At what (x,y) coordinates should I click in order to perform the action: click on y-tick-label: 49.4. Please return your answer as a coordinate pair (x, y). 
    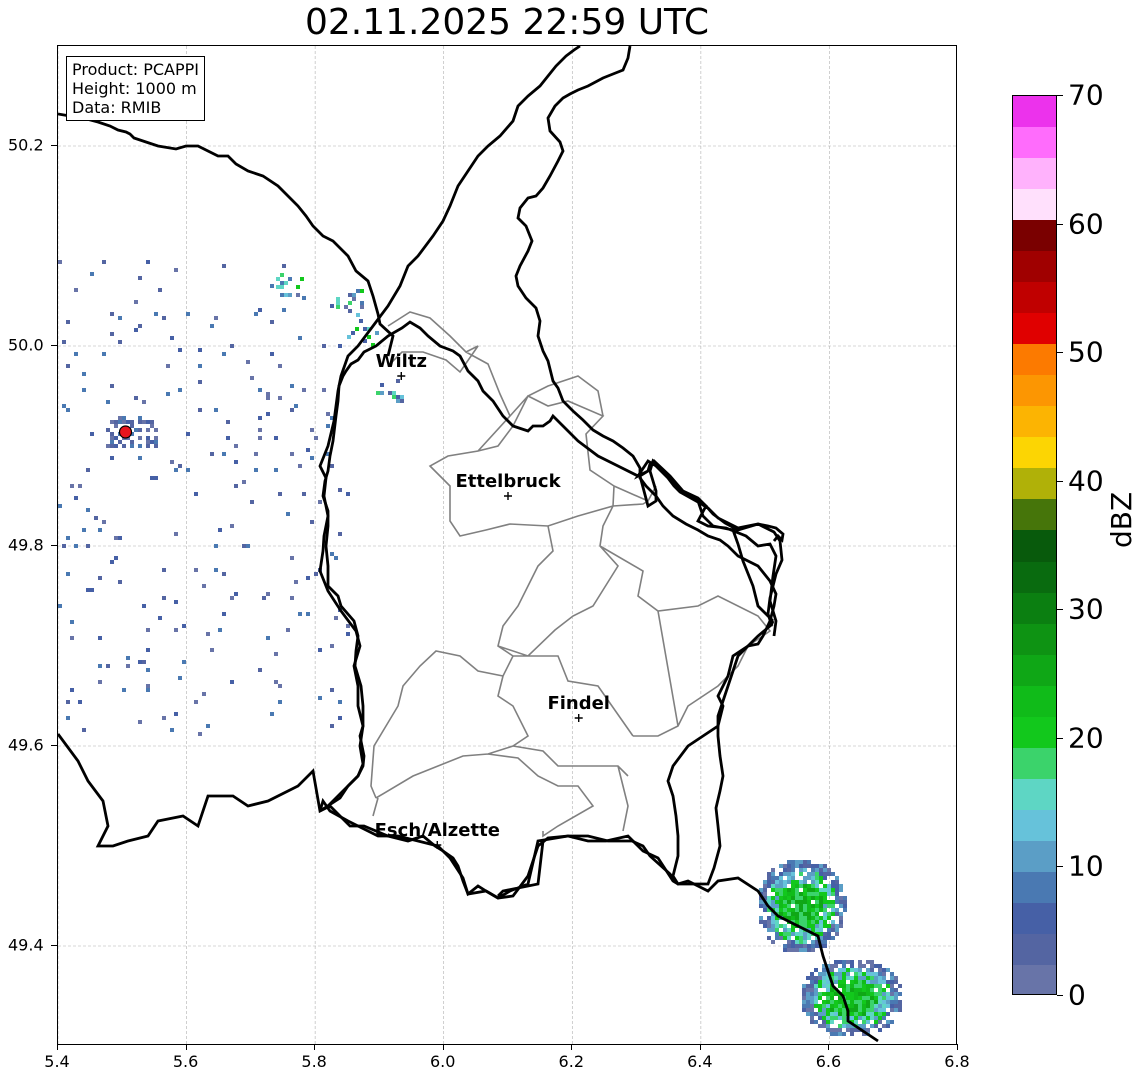
    Looking at the image, I should click on (26, 945).